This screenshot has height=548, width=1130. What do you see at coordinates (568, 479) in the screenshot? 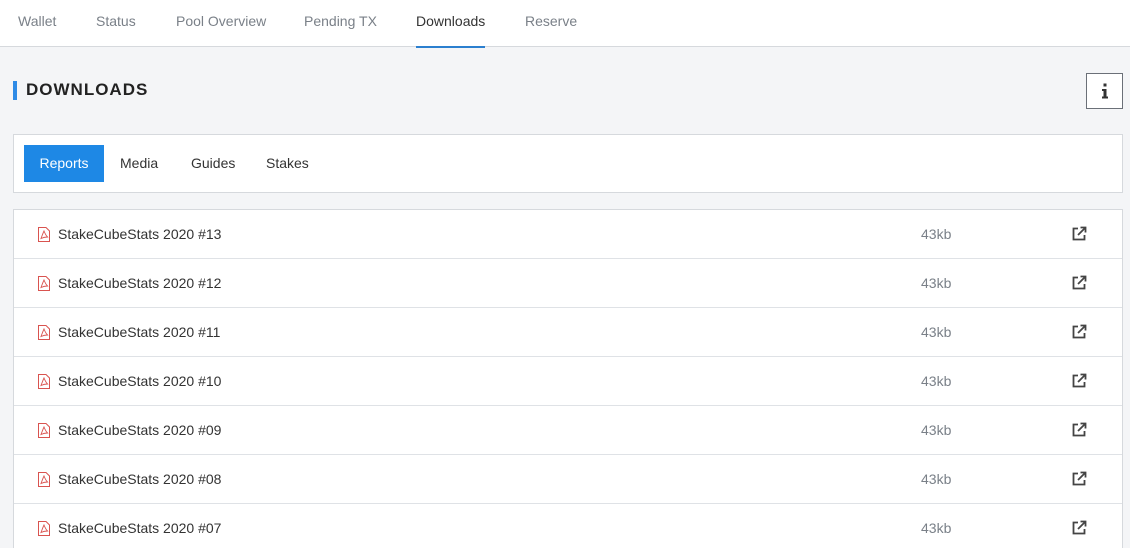
I see `list-item: StakeCubeStats 2020 #08 43kb` at bounding box center [568, 479].